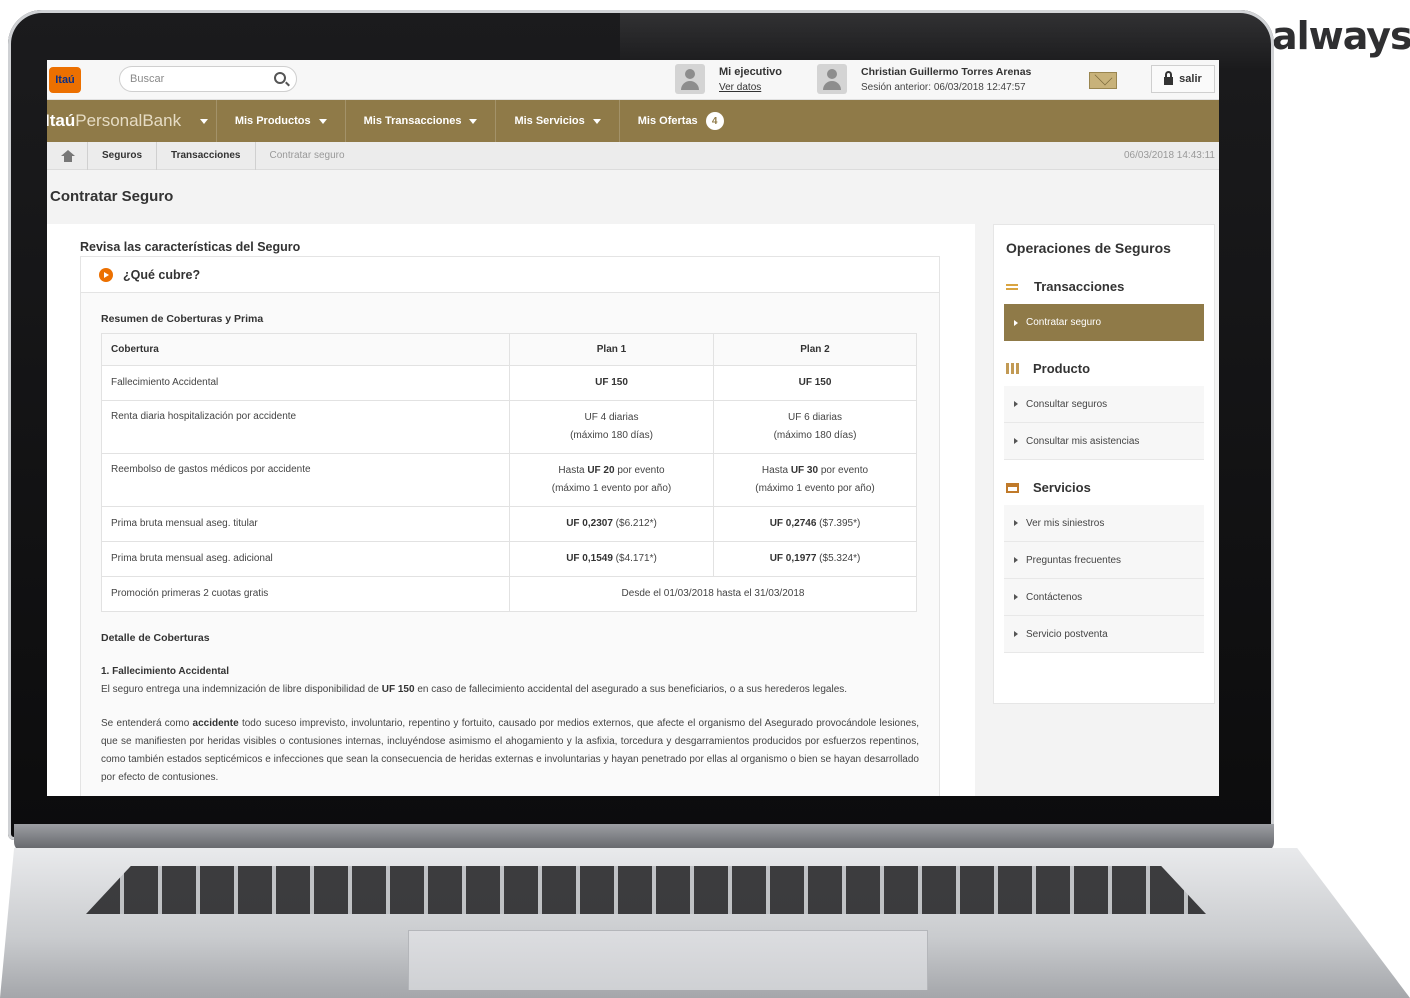  What do you see at coordinates (815, 488) in the screenshot?
I see `cell-line: (máximo 1 evento por año)` at bounding box center [815, 488].